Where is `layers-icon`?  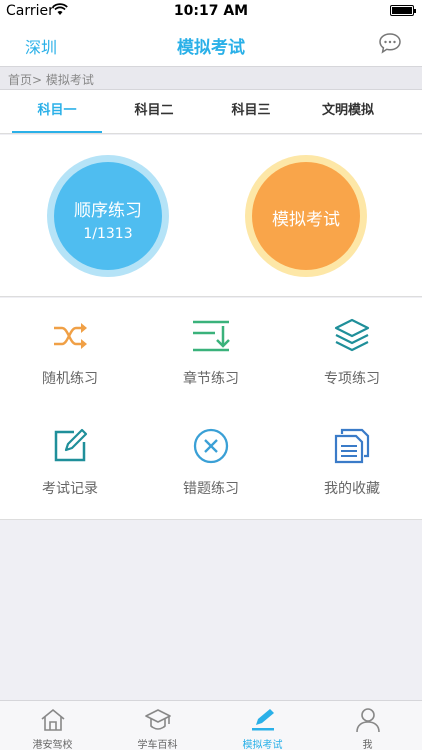
layers-icon is located at coordinates (352, 335).